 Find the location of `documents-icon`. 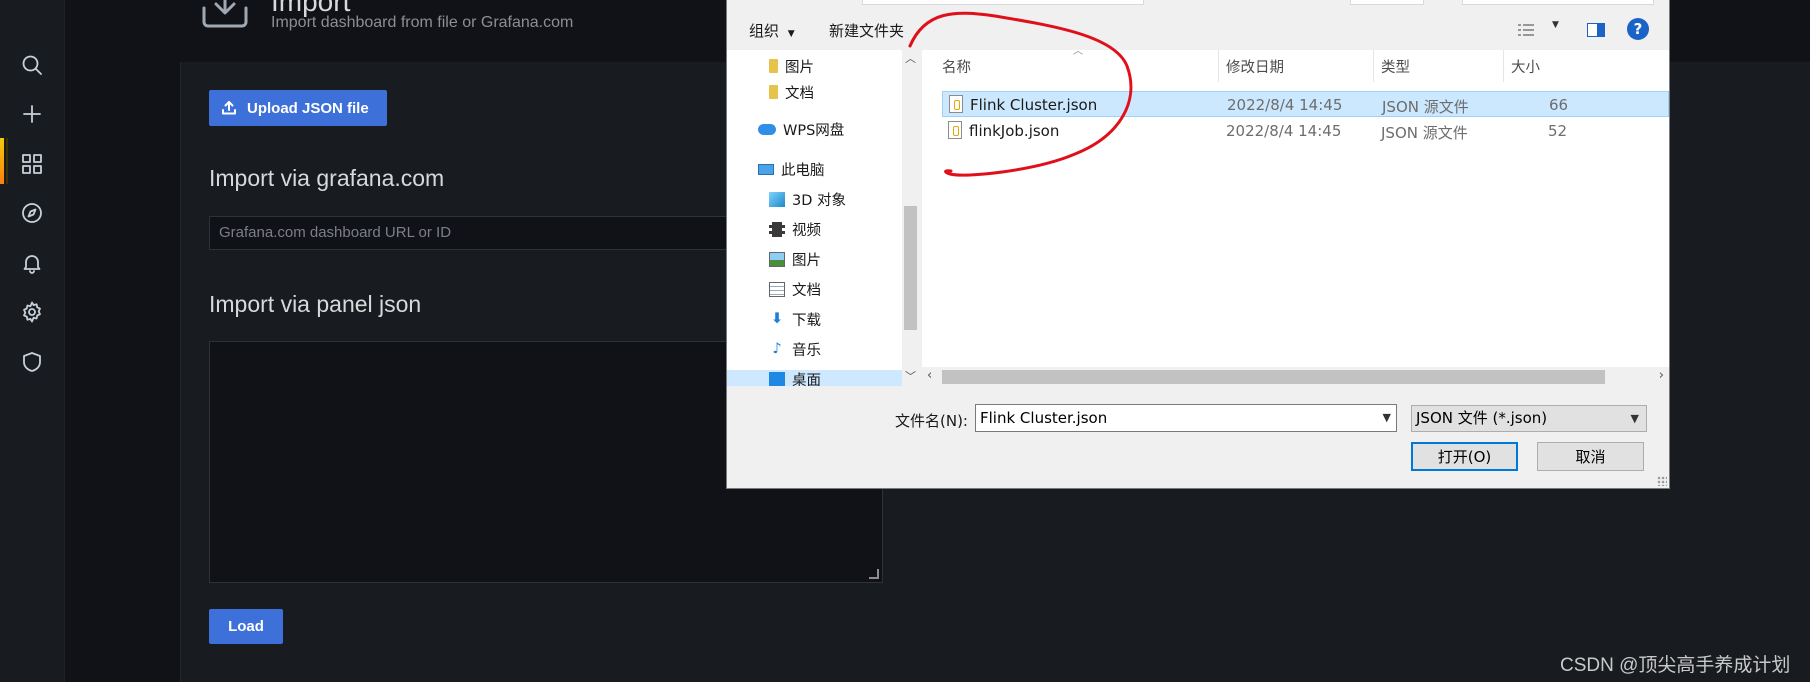

documents-icon is located at coordinates (777, 289).